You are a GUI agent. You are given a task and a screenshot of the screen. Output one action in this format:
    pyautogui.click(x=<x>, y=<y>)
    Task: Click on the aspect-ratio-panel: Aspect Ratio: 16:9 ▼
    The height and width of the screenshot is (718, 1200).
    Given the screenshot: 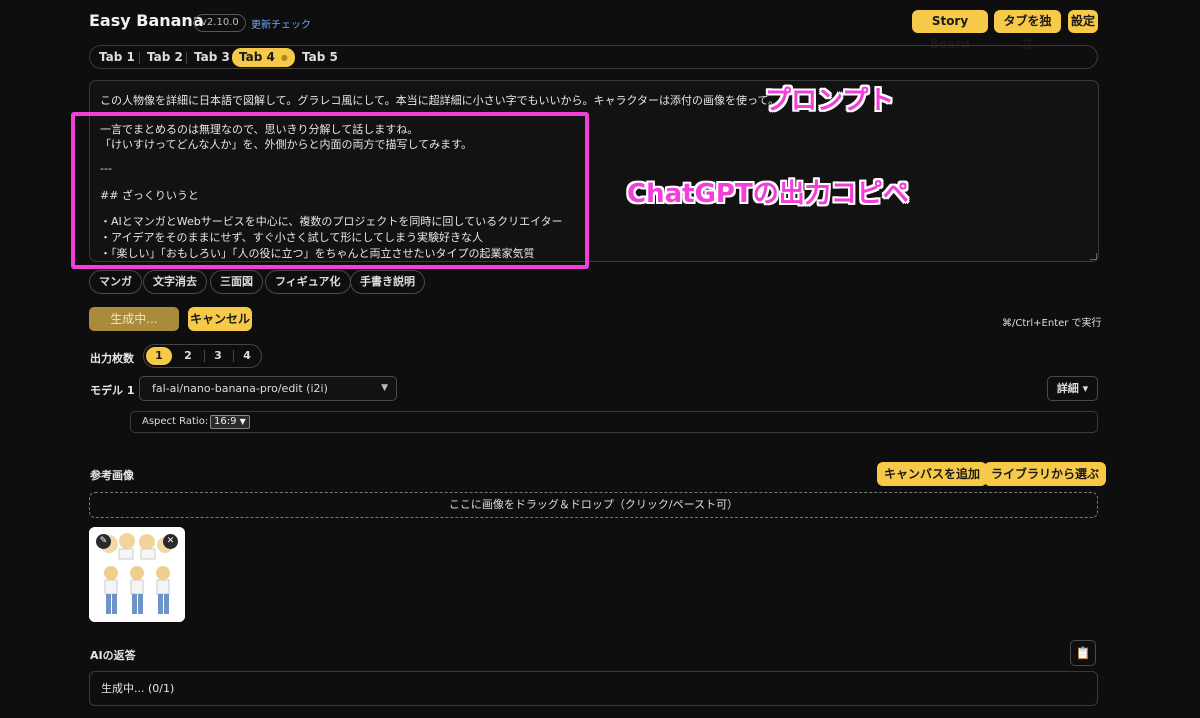 What is the action you would take?
    pyautogui.click(x=614, y=422)
    